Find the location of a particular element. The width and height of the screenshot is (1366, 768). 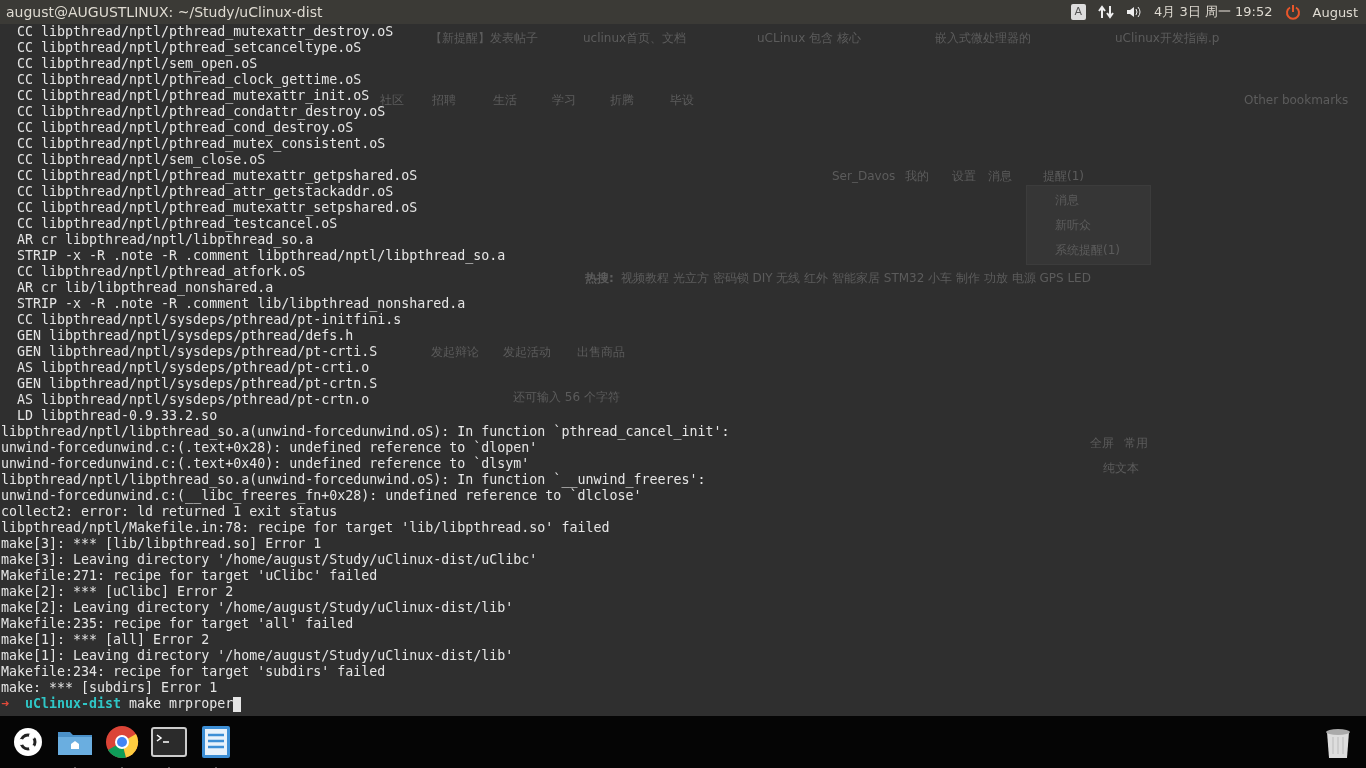

terminal-line: CC libpthread/nptl/pthread_mutex_consistent.oS is located at coordinates (201, 144).